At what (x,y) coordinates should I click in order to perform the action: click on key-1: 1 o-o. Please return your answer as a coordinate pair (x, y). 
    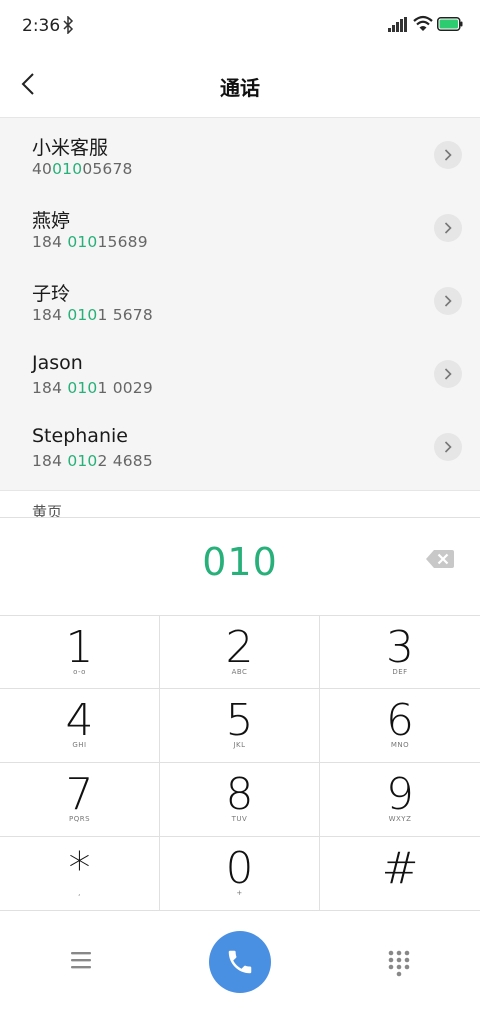
    Looking at the image, I should click on (80, 652).